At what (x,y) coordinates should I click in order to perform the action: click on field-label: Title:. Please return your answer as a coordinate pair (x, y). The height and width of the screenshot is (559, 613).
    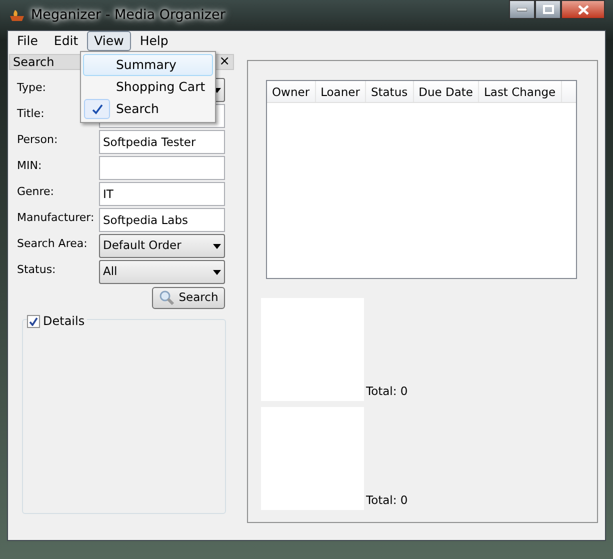
    Looking at the image, I should click on (31, 114).